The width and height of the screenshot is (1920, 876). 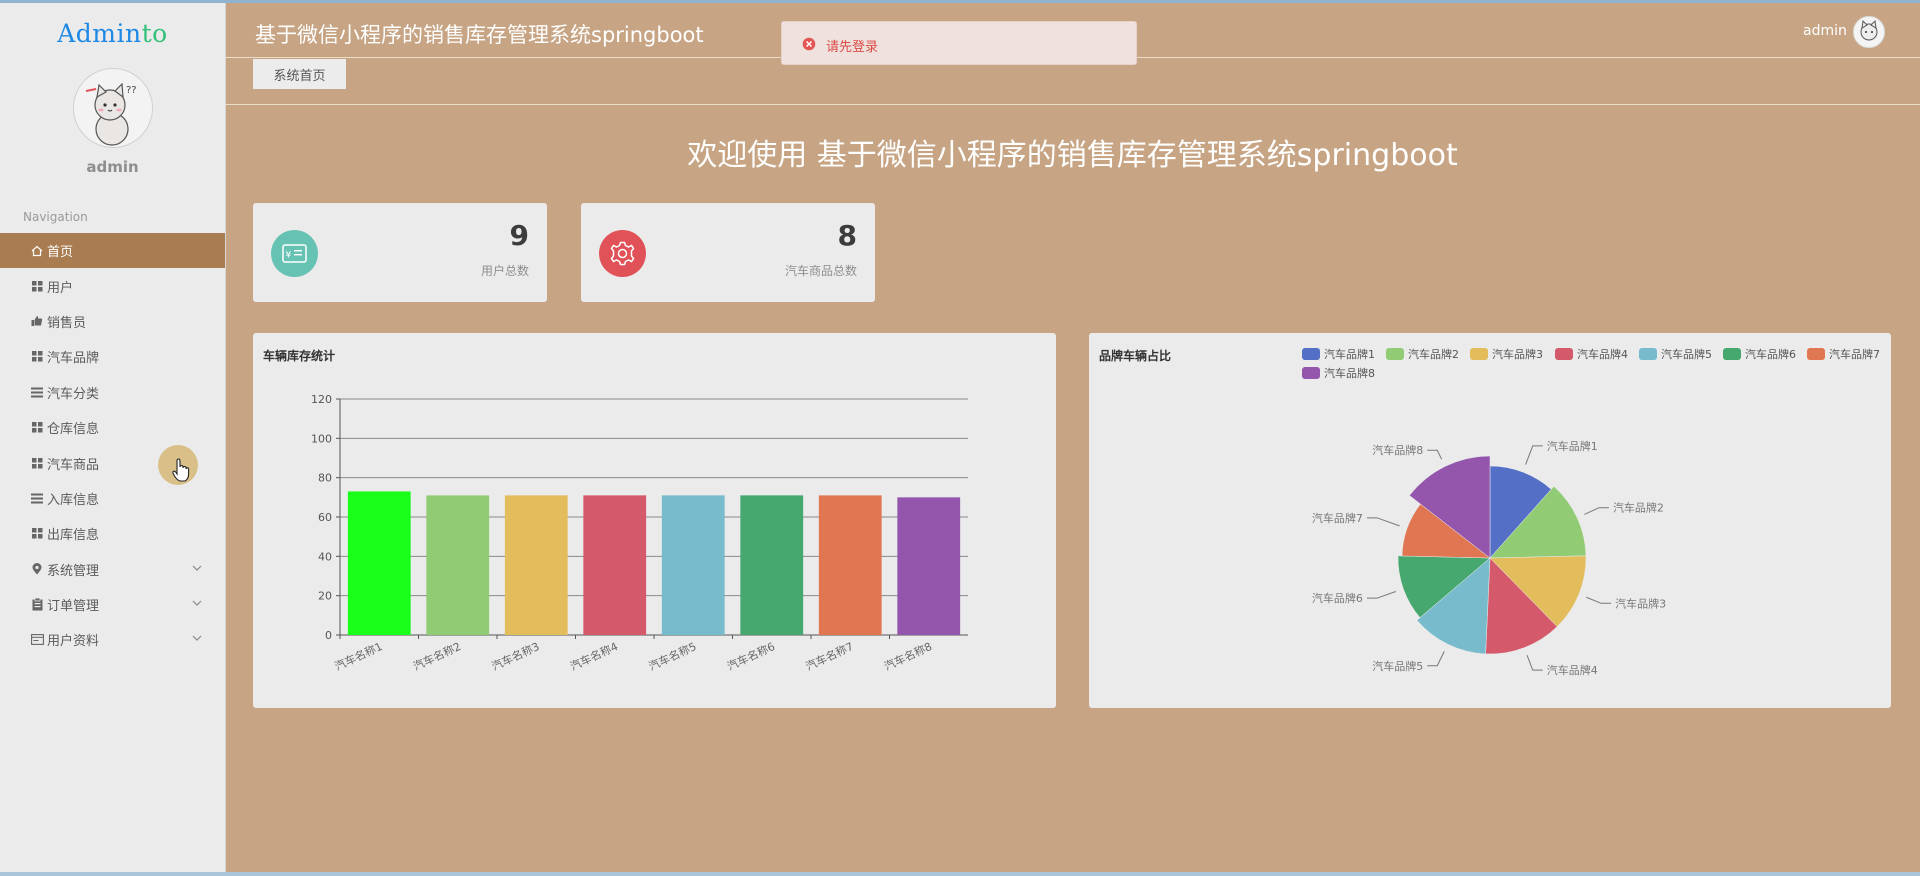 I want to click on sidebar-item-salesperson: 销售员, so click(x=112, y=321).